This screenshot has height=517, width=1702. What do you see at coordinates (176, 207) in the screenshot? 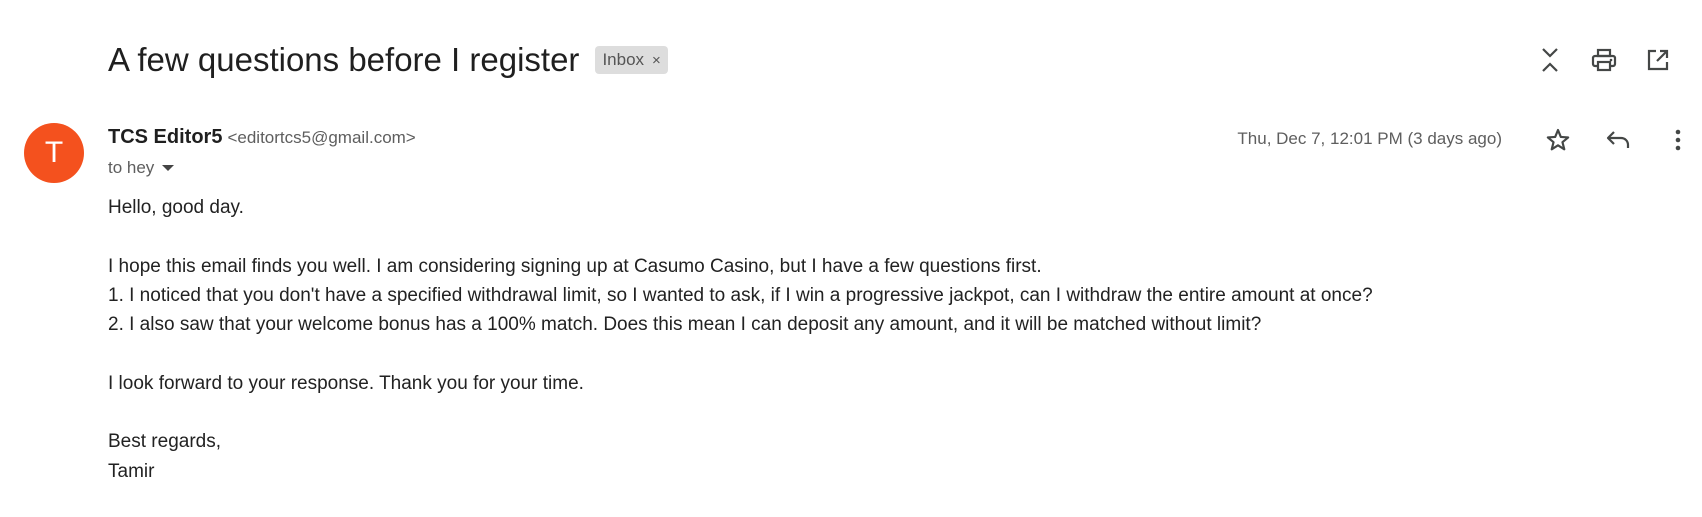
I see `body-greeting: Hello, good day.` at bounding box center [176, 207].